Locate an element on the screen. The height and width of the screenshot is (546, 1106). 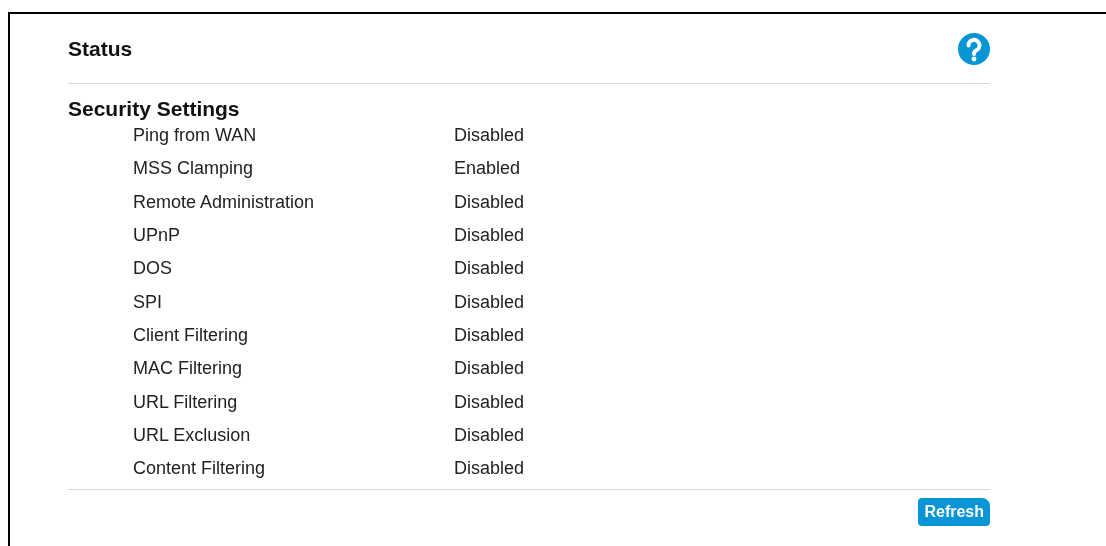
setting-label: Ping from WAN is located at coordinates (195, 136).